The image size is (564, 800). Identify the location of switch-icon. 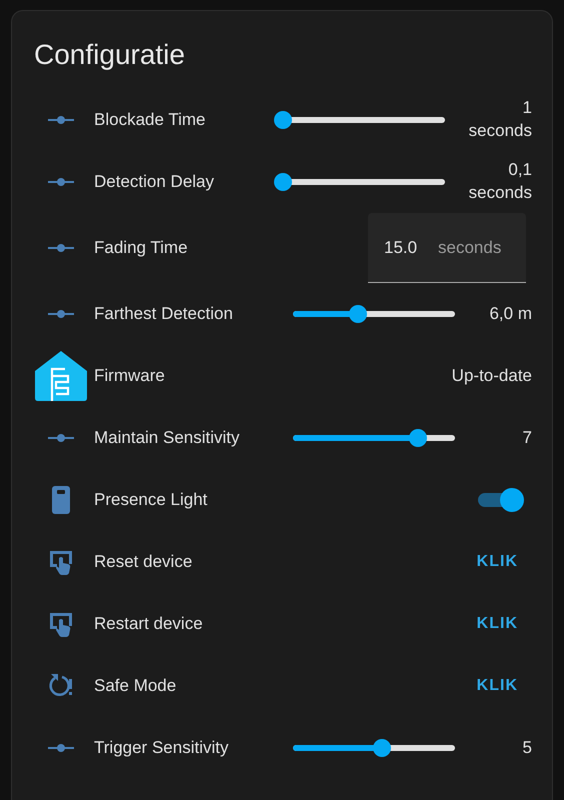
(61, 500).